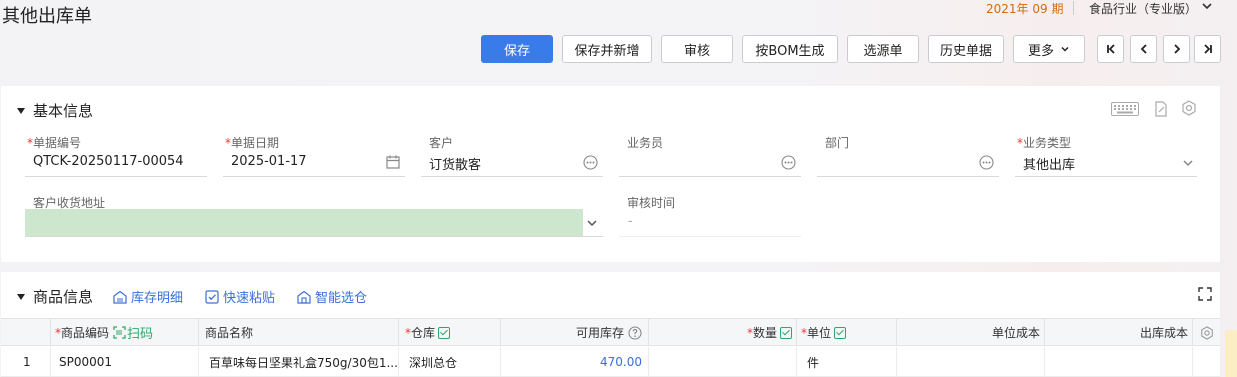  What do you see at coordinates (441, 143) in the screenshot?
I see `customer-label: 客户` at bounding box center [441, 143].